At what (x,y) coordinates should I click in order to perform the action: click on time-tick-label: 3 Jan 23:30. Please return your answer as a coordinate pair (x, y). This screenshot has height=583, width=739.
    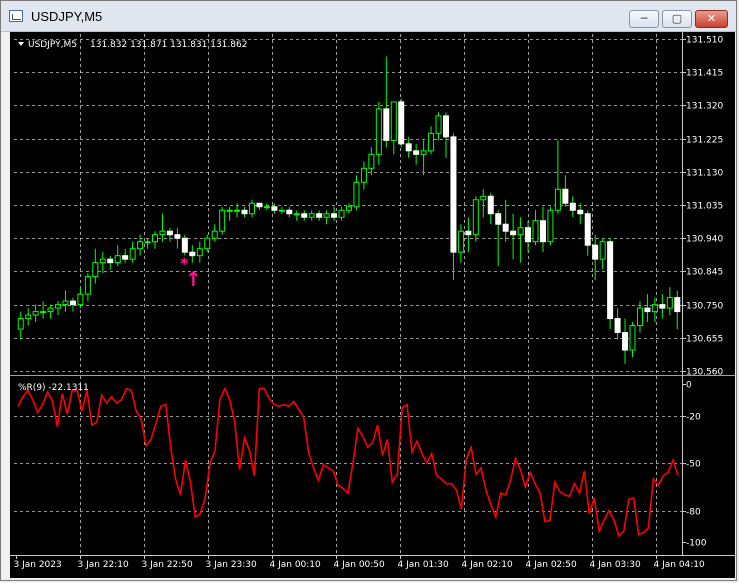
    Looking at the image, I should click on (232, 565).